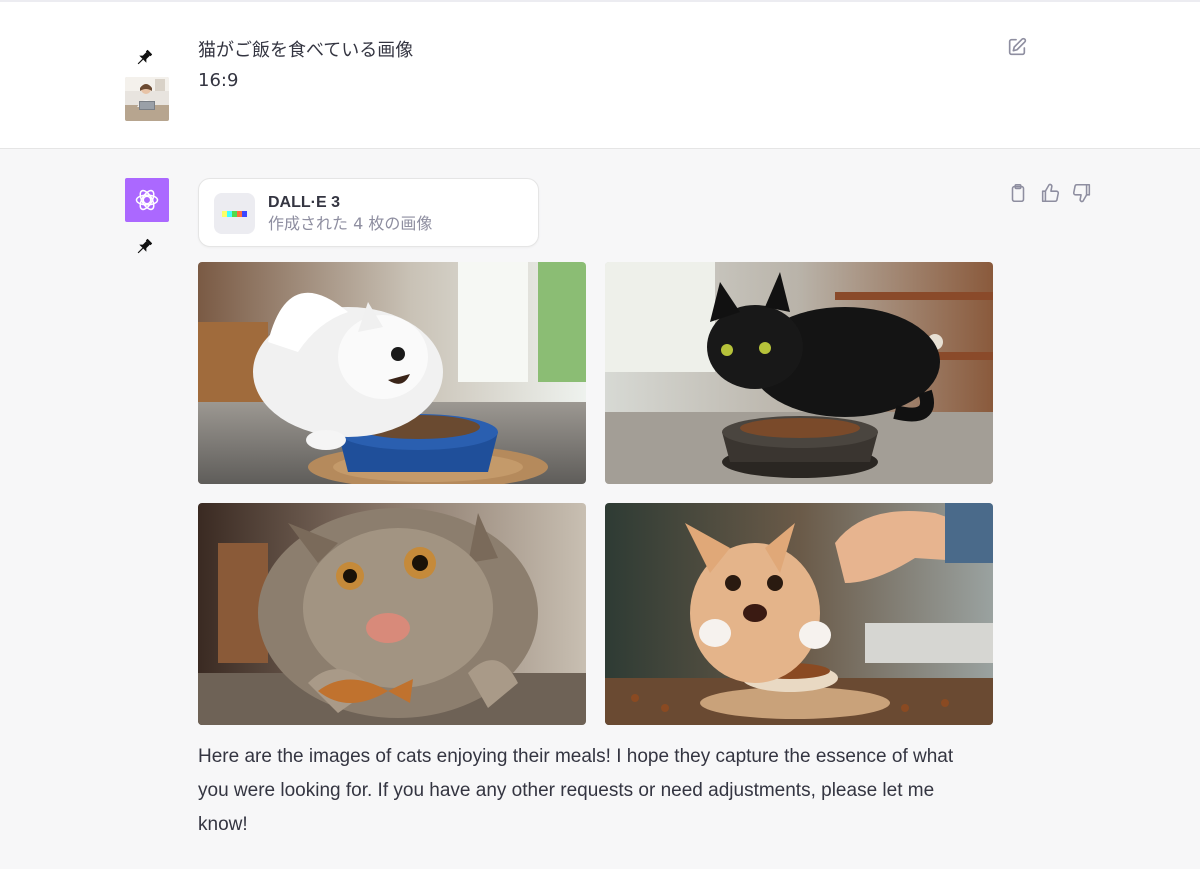  I want to click on copy-icon, so click(1018, 193).